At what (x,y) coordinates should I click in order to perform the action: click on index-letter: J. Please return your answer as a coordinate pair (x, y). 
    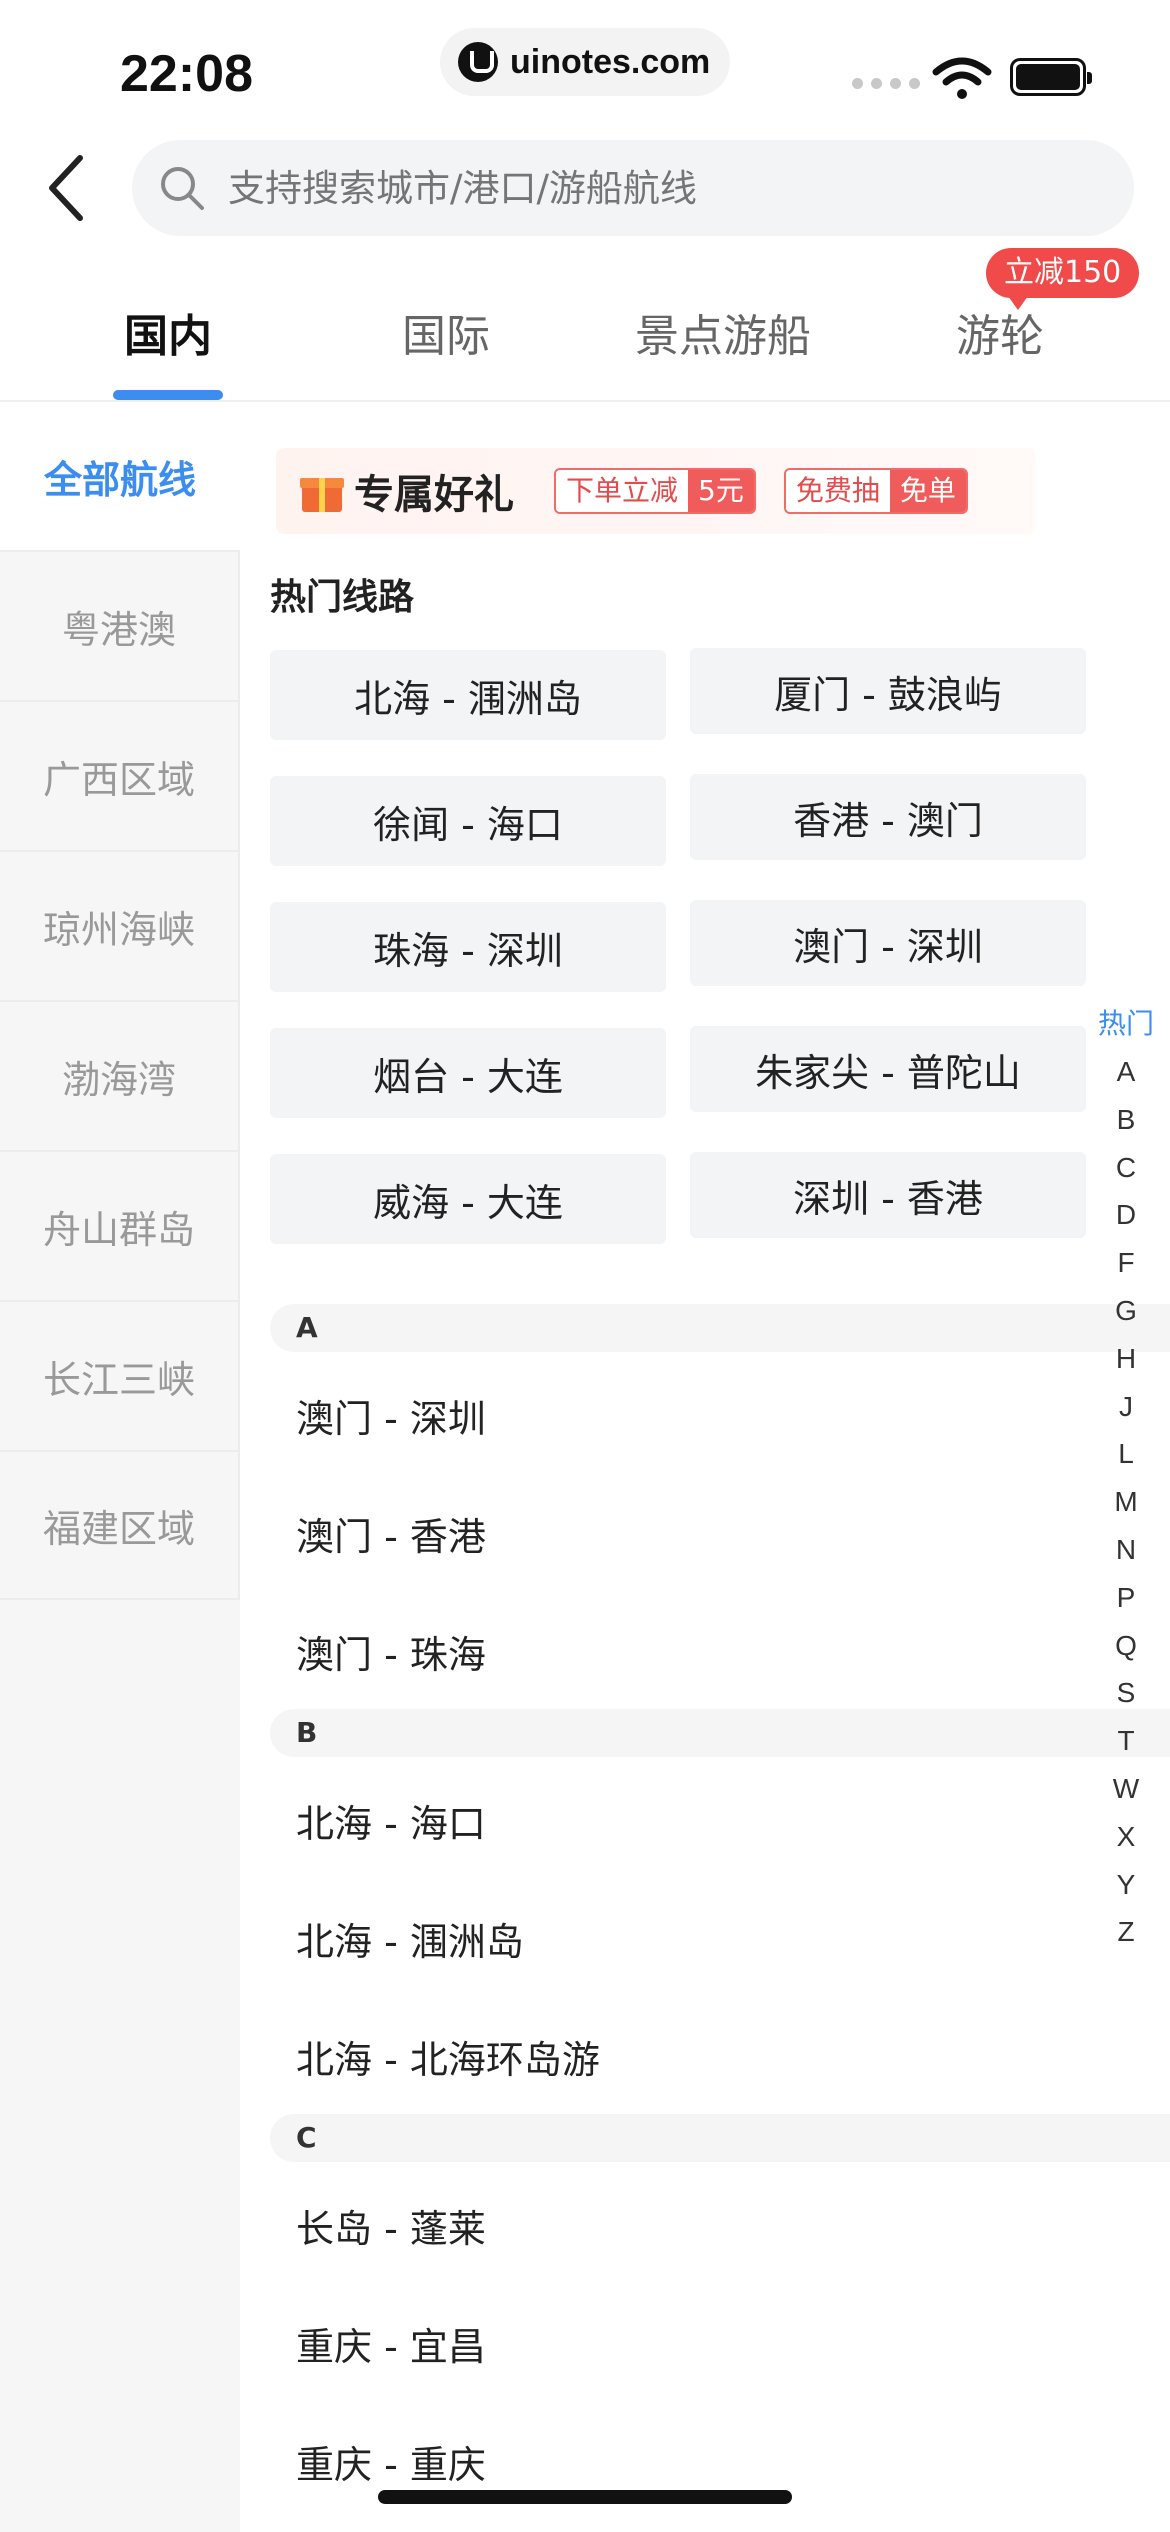
    Looking at the image, I should click on (1126, 1407).